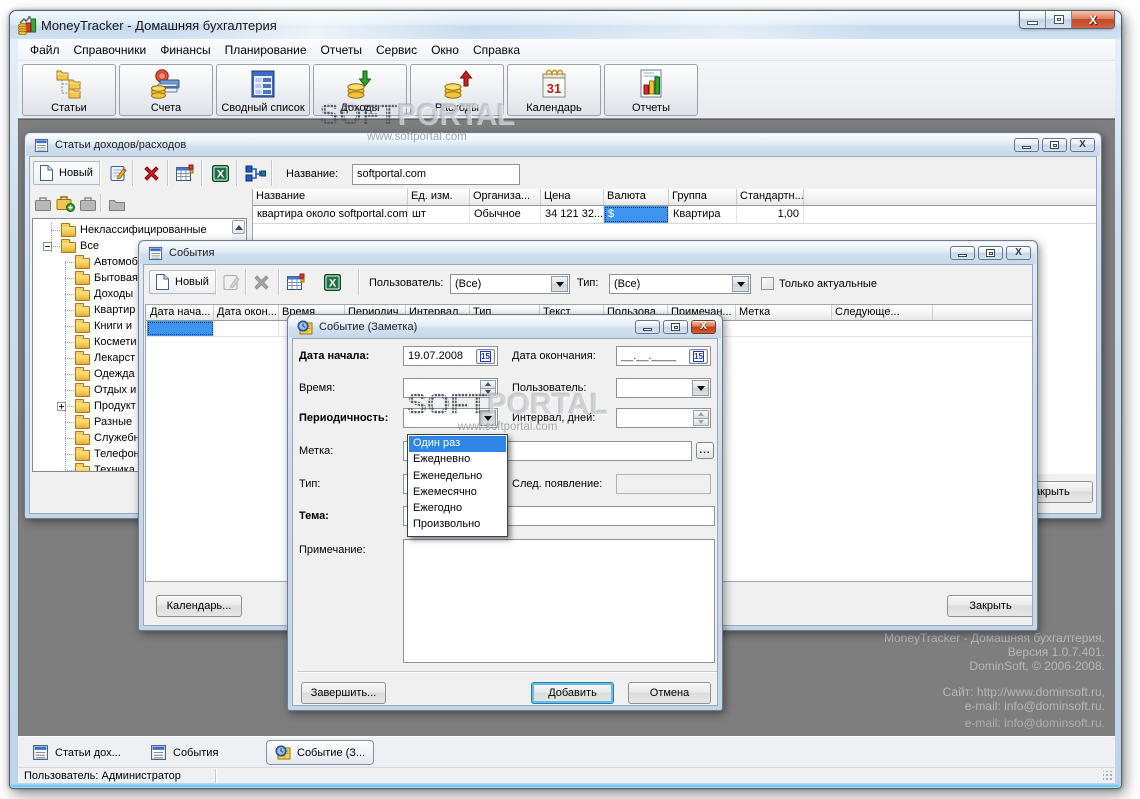  I want to click on close-button: X, so click(1093, 19).